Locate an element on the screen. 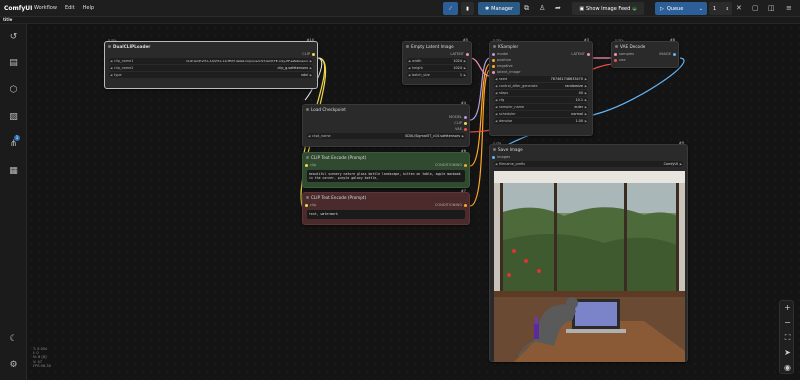  queue-list-icon: ▤ is located at coordinates (13, 63).